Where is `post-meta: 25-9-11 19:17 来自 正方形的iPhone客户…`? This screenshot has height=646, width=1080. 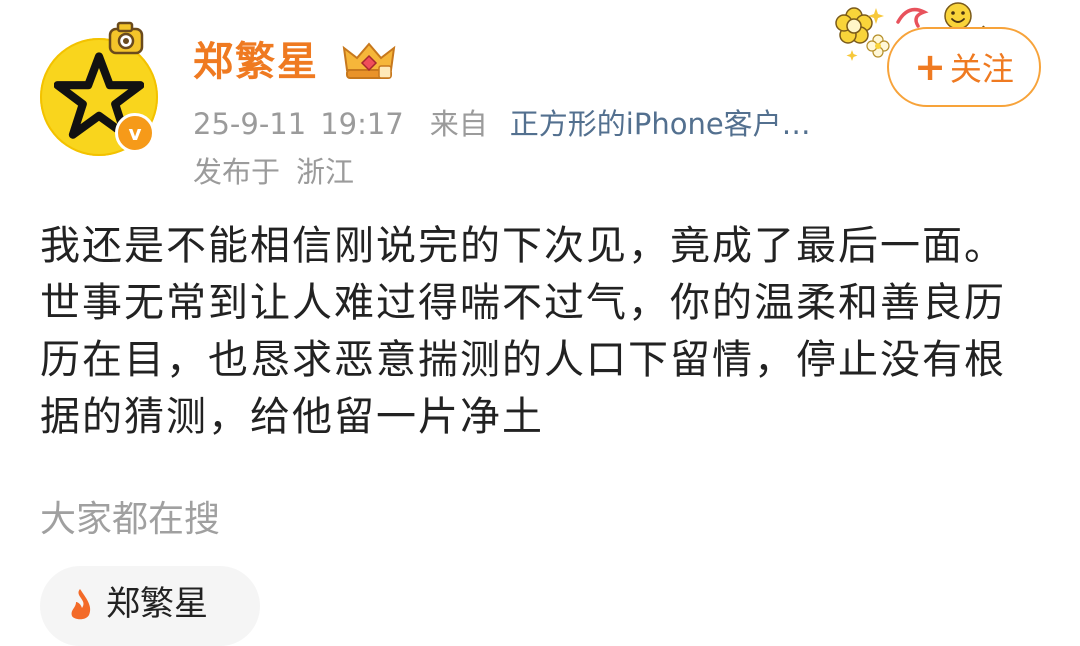 post-meta: 25-9-11 19:17 来自 正方形的iPhone客户… is located at coordinates (502, 124).